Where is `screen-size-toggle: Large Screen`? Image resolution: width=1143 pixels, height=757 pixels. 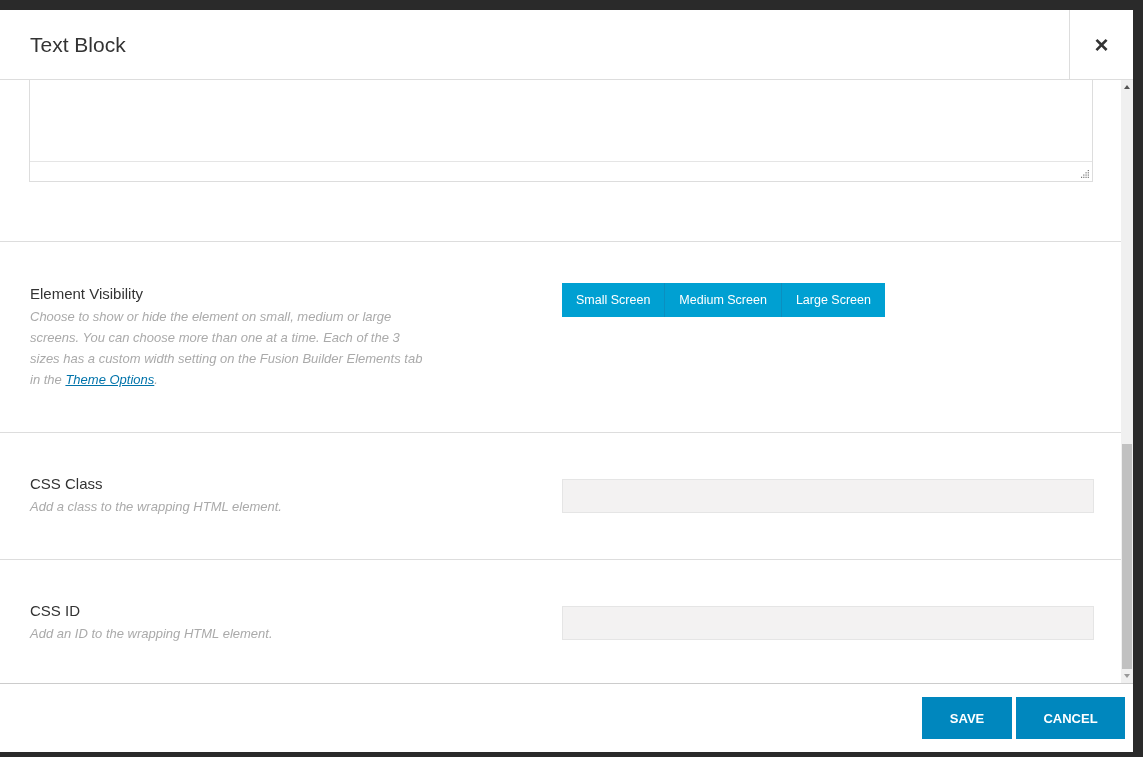
screen-size-toggle: Large Screen is located at coordinates (833, 300).